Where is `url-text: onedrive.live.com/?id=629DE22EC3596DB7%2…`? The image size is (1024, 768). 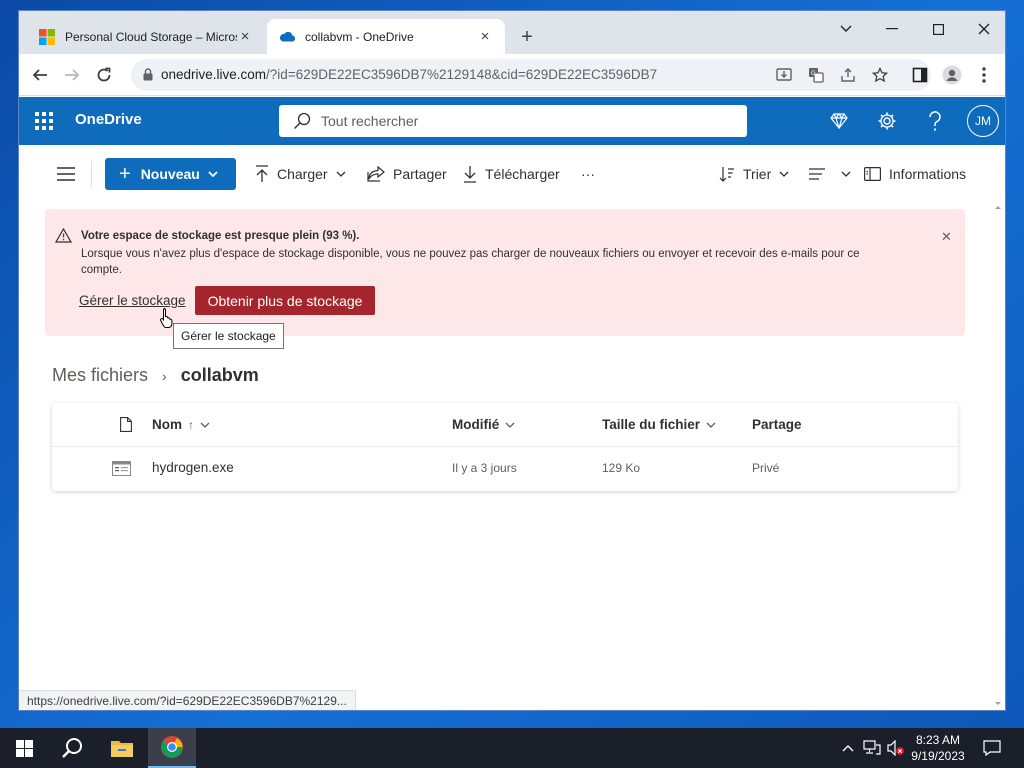
url-text: onedrive.live.com/?id=629DE22EC3596DB7%2… is located at coordinates (409, 74).